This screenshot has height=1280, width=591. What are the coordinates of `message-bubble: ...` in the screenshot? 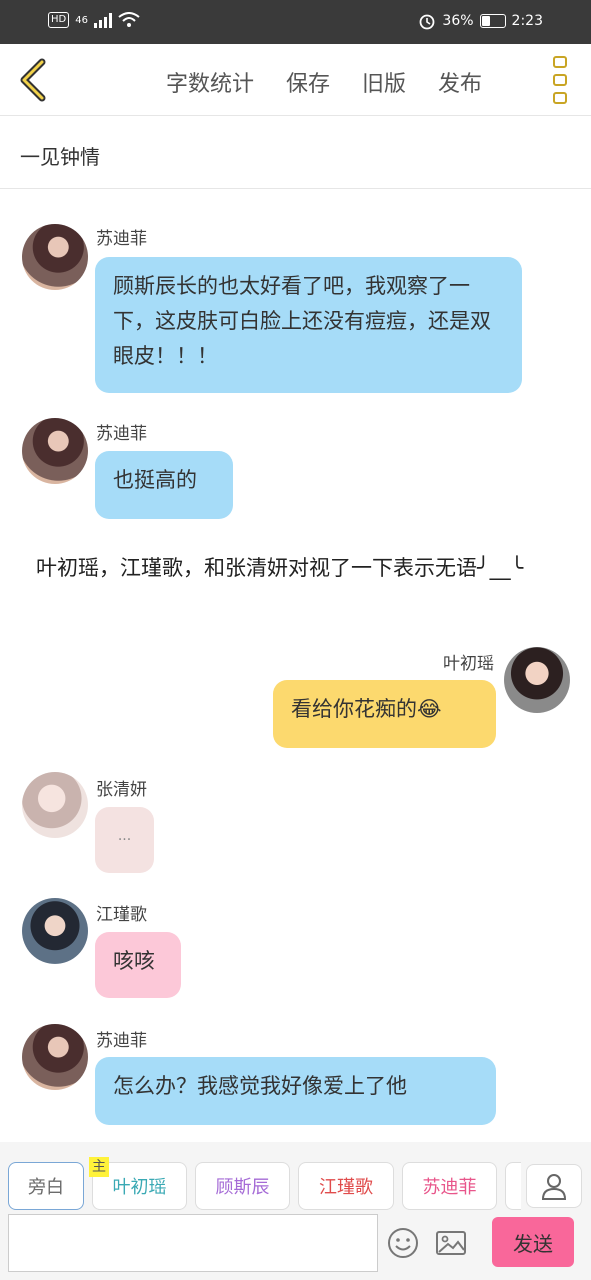 It's located at (124, 840).